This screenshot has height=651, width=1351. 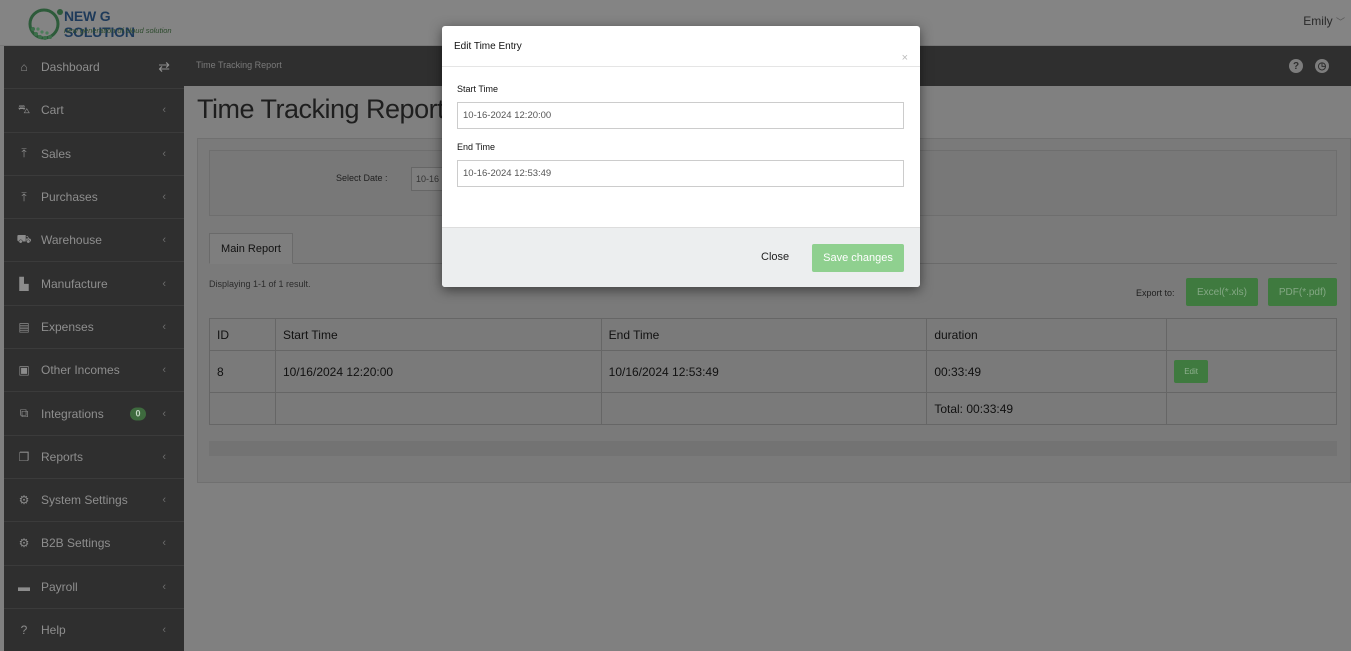 What do you see at coordinates (80, 370) in the screenshot?
I see `sidebar-item-label: Other Incomes` at bounding box center [80, 370].